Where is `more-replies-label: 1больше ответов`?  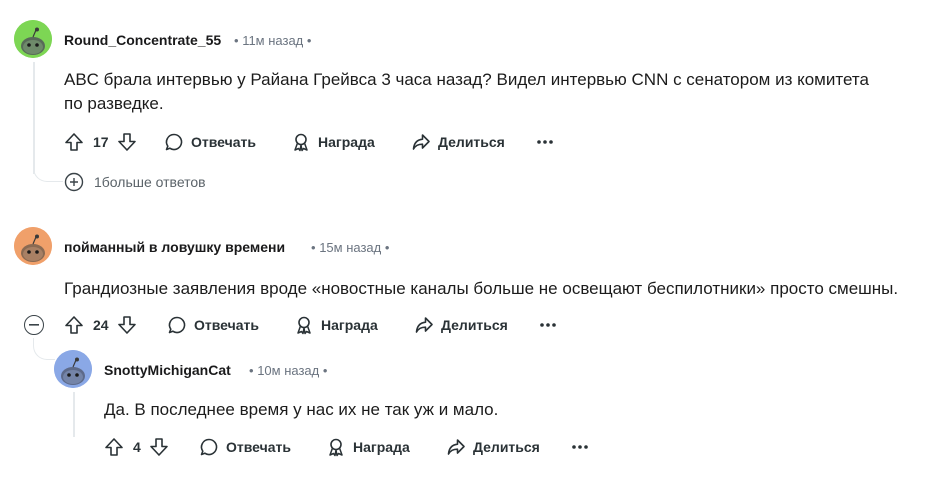 more-replies-label: 1больше ответов is located at coordinates (150, 182).